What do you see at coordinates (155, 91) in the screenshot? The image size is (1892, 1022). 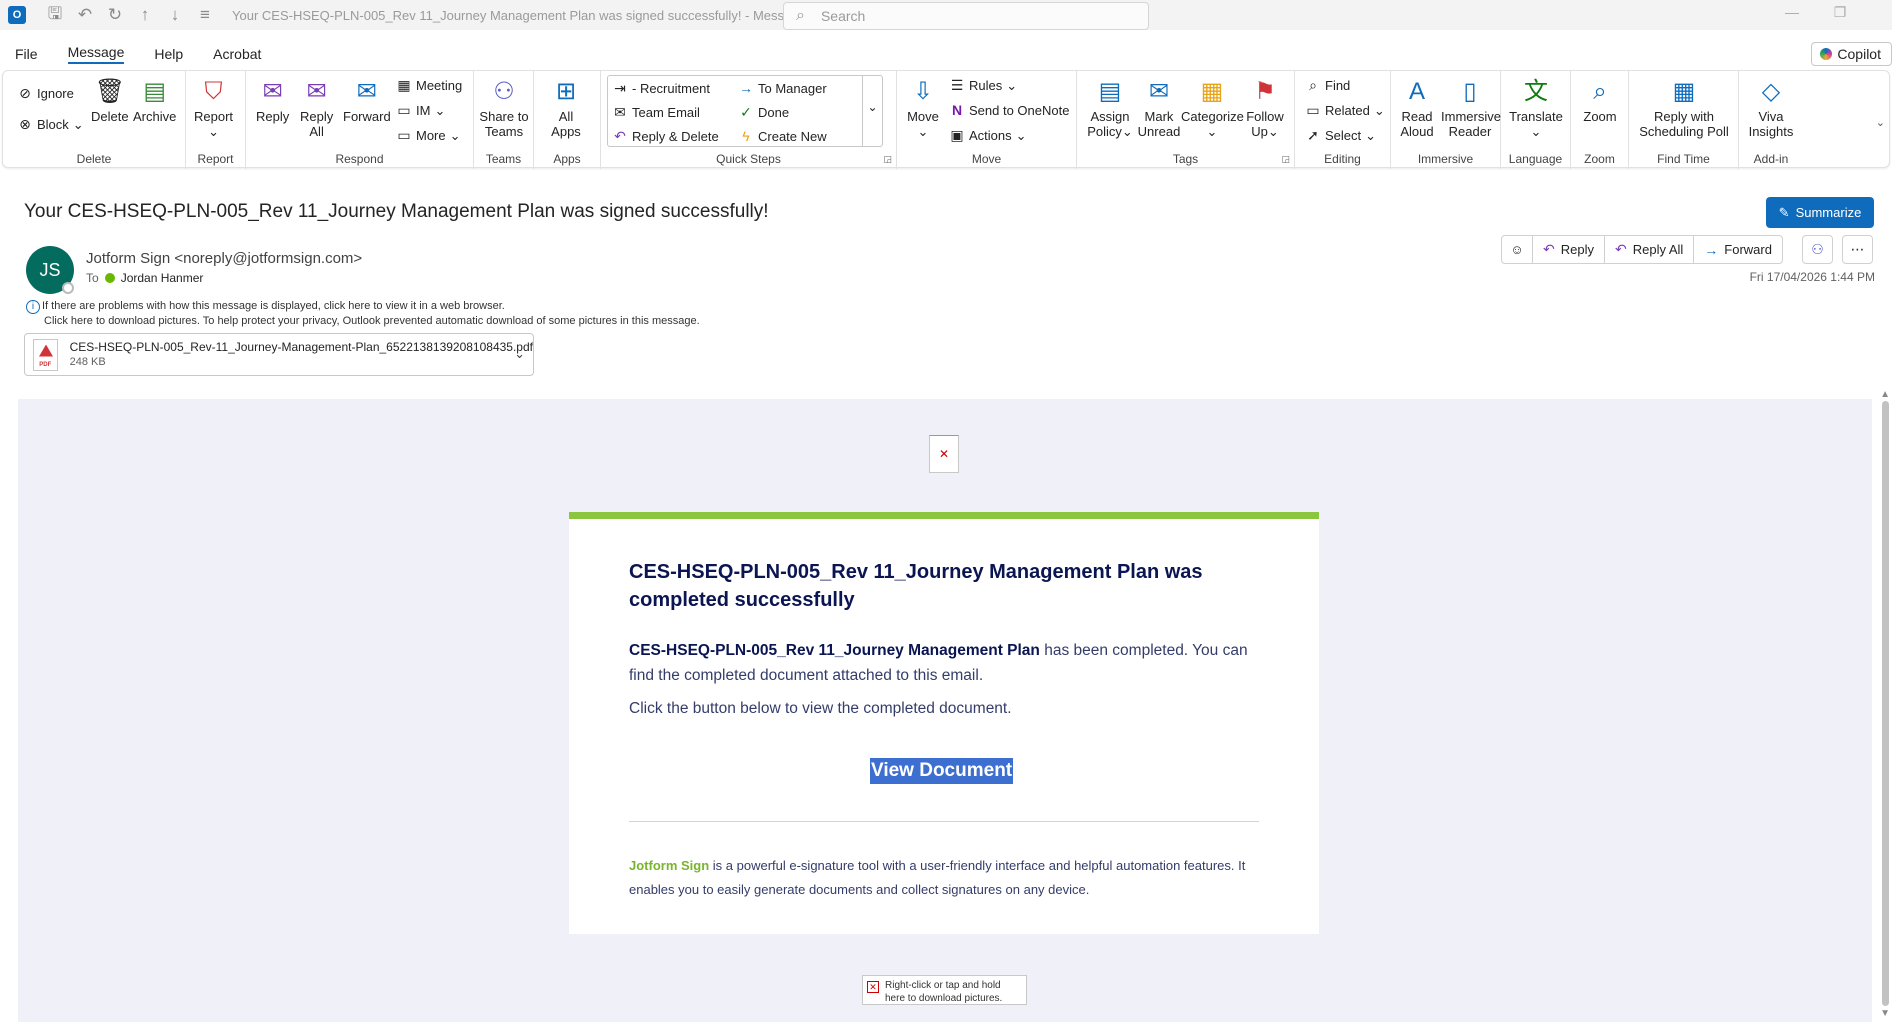 I see `archive-icon: ▤` at bounding box center [155, 91].